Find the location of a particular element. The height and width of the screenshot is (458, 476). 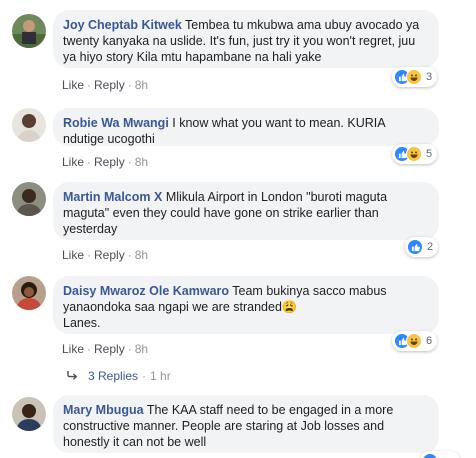

view-replies-link: 3 Replies is located at coordinates (113, 376).